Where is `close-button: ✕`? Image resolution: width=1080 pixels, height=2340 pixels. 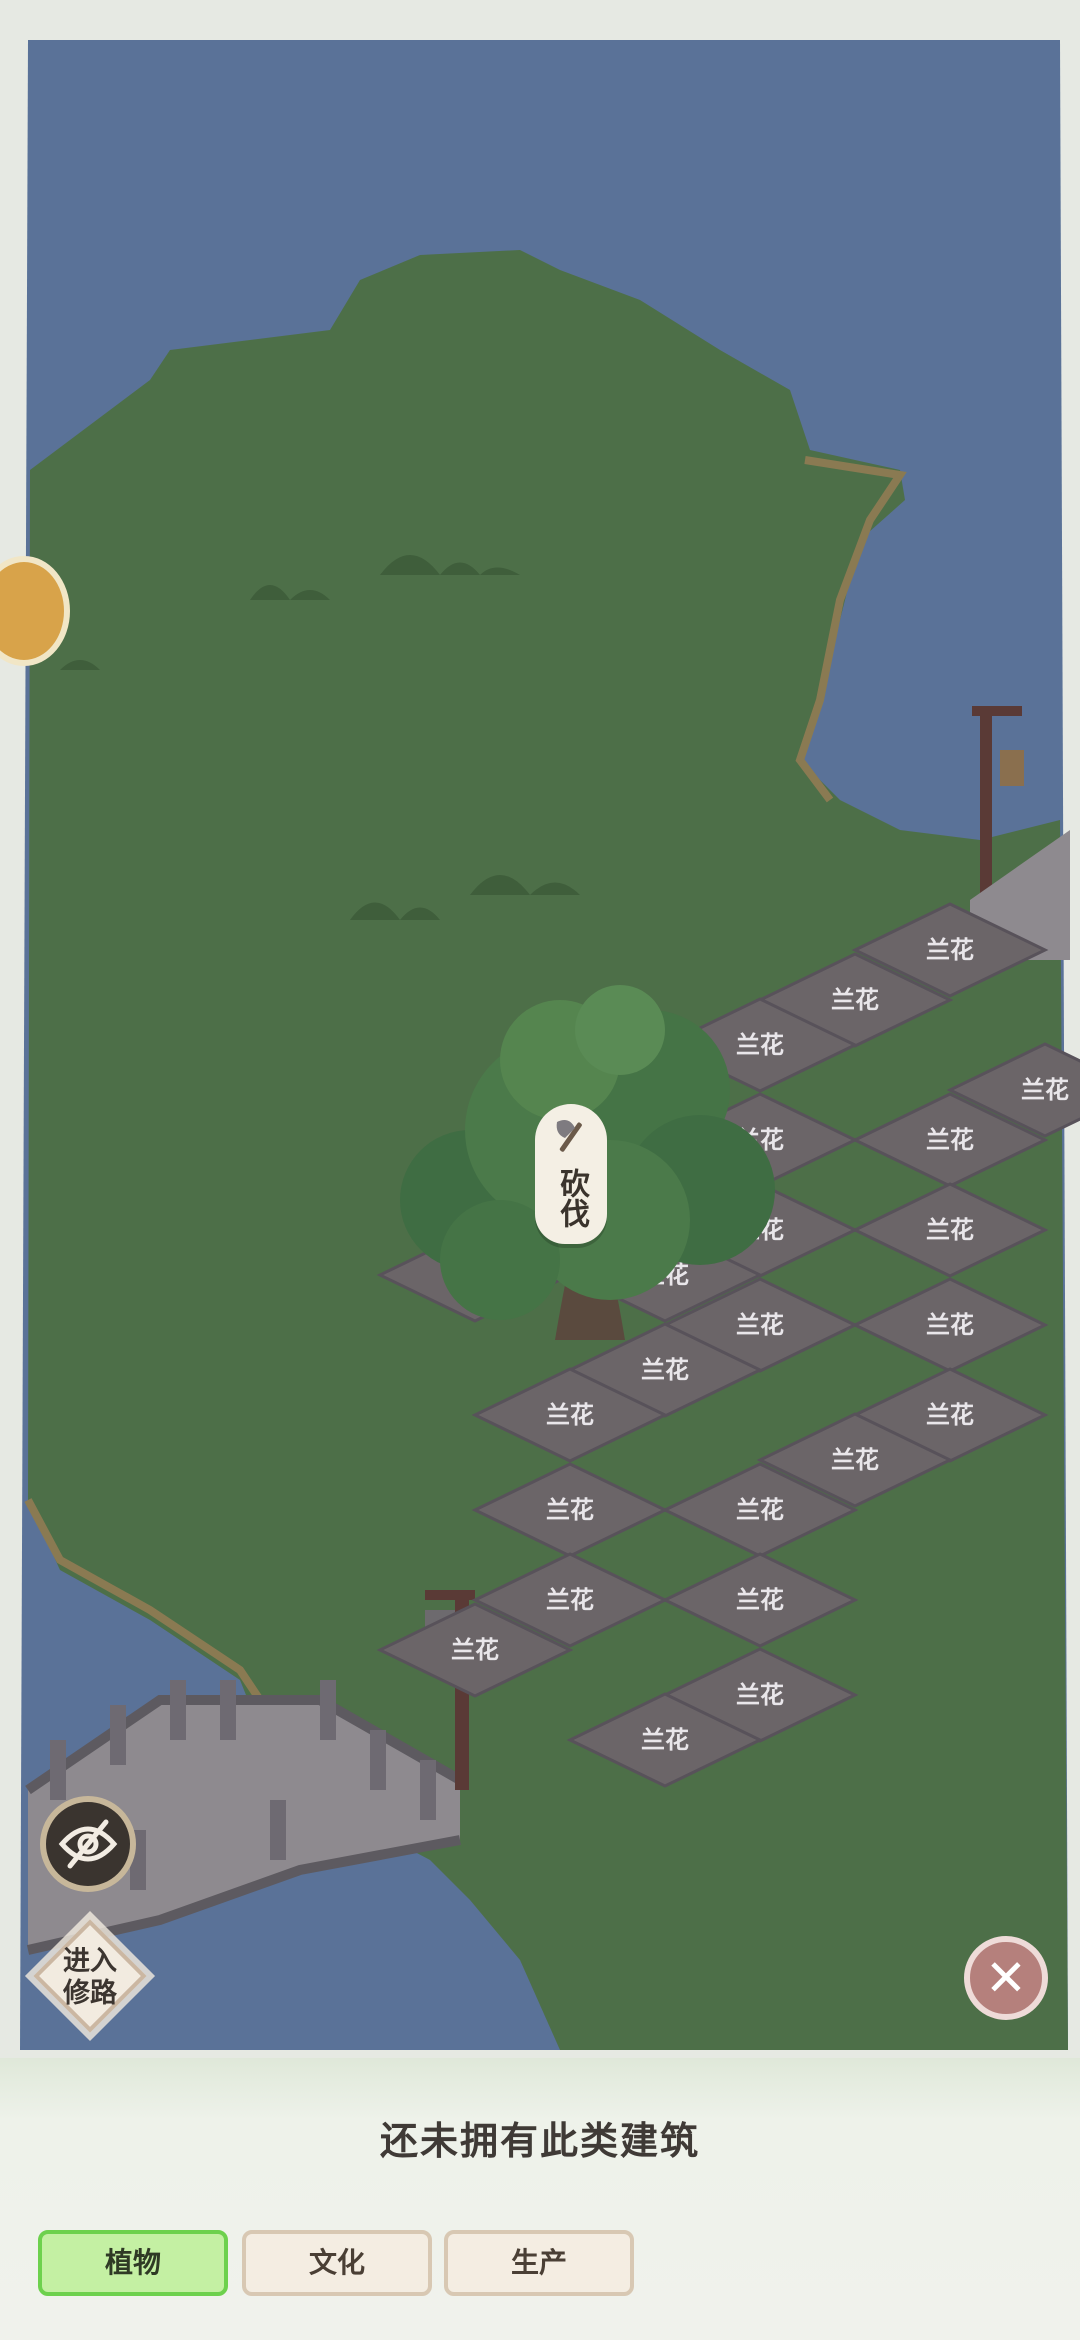
close-button: ✕ is located at coordinates (1006, 1978).